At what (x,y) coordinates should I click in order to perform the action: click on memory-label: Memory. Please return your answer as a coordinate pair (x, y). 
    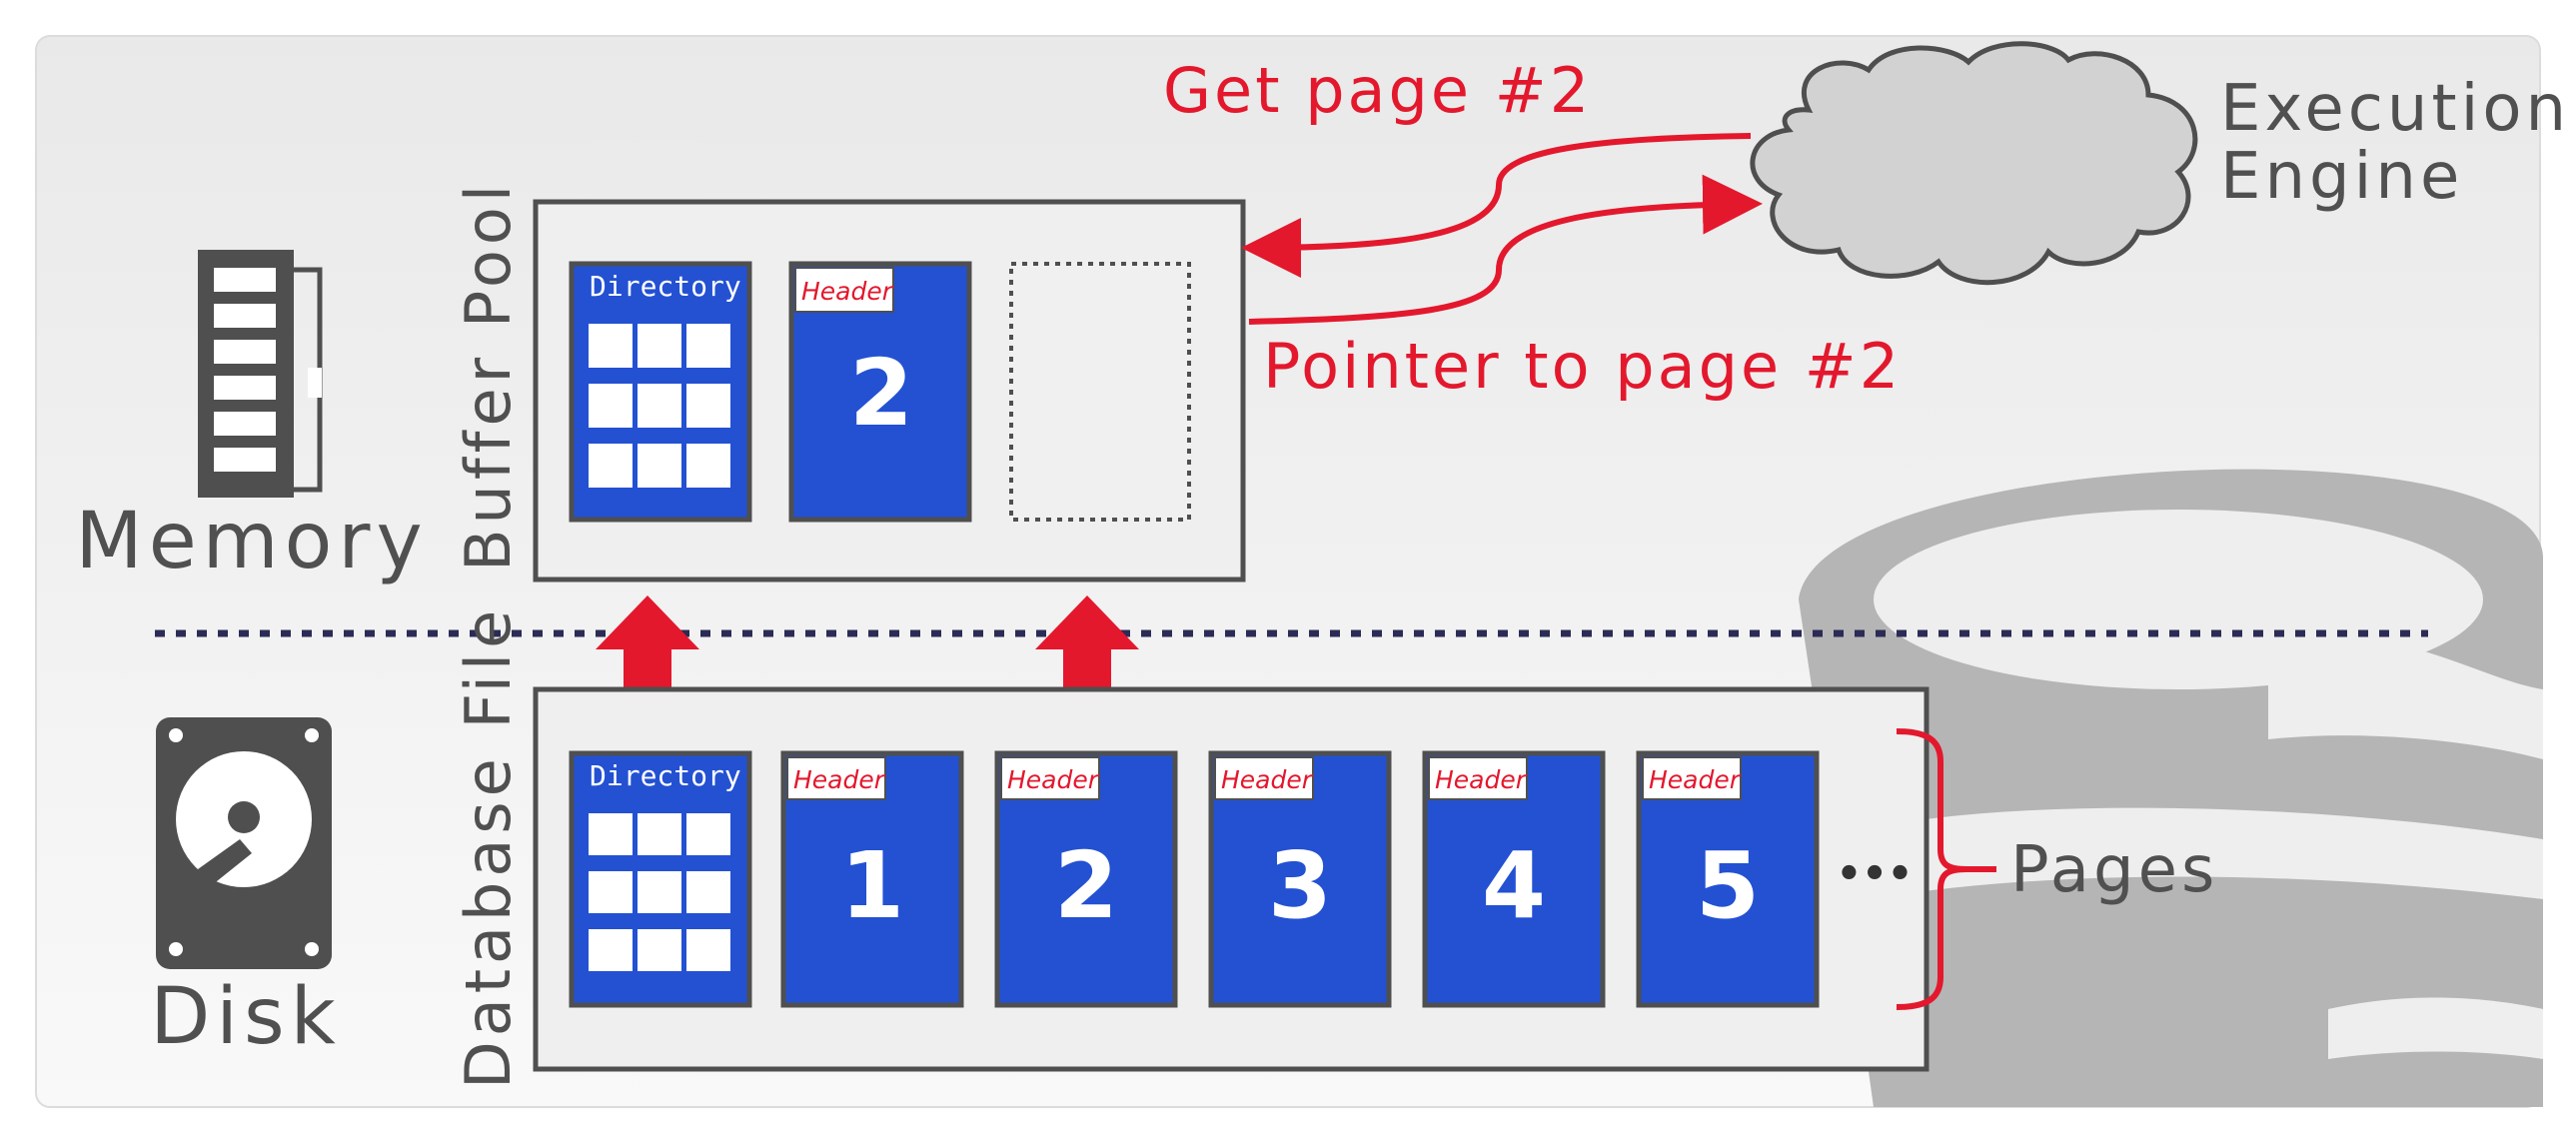
    Looking at the image, I should click on (251, 541).